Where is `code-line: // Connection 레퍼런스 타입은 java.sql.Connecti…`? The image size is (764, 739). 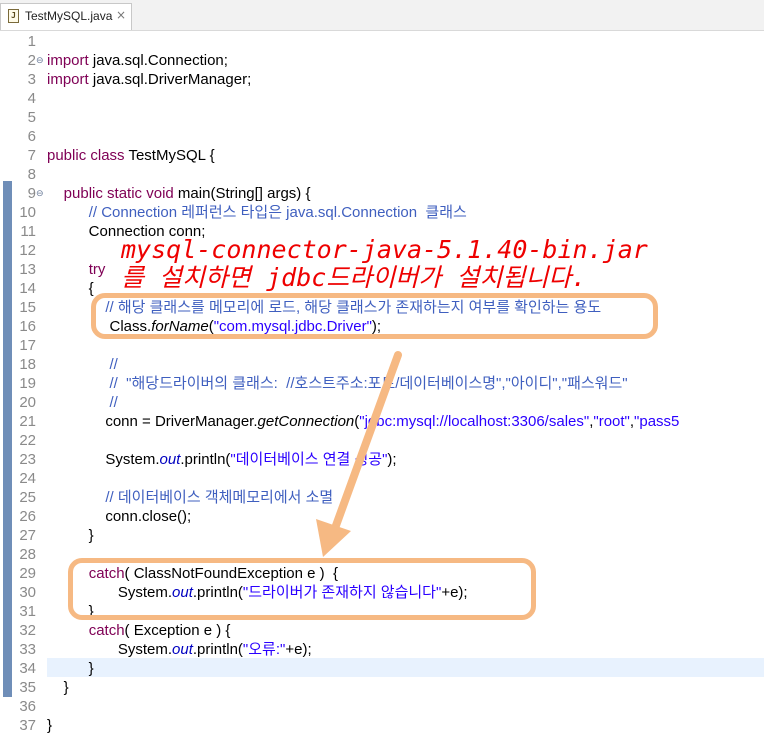
code-line: // Connection 레퍼런스 타입은 java.sql.Connecti… is located at coordinates (257, 212).